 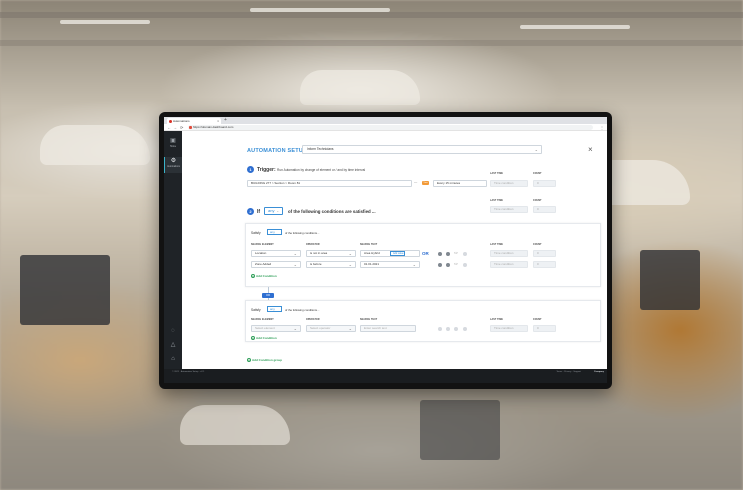 What do you see at coordinates (276, 328) in the screenshot?
I see `element-select: Select element ⌄` at bounding box center [276, 328].